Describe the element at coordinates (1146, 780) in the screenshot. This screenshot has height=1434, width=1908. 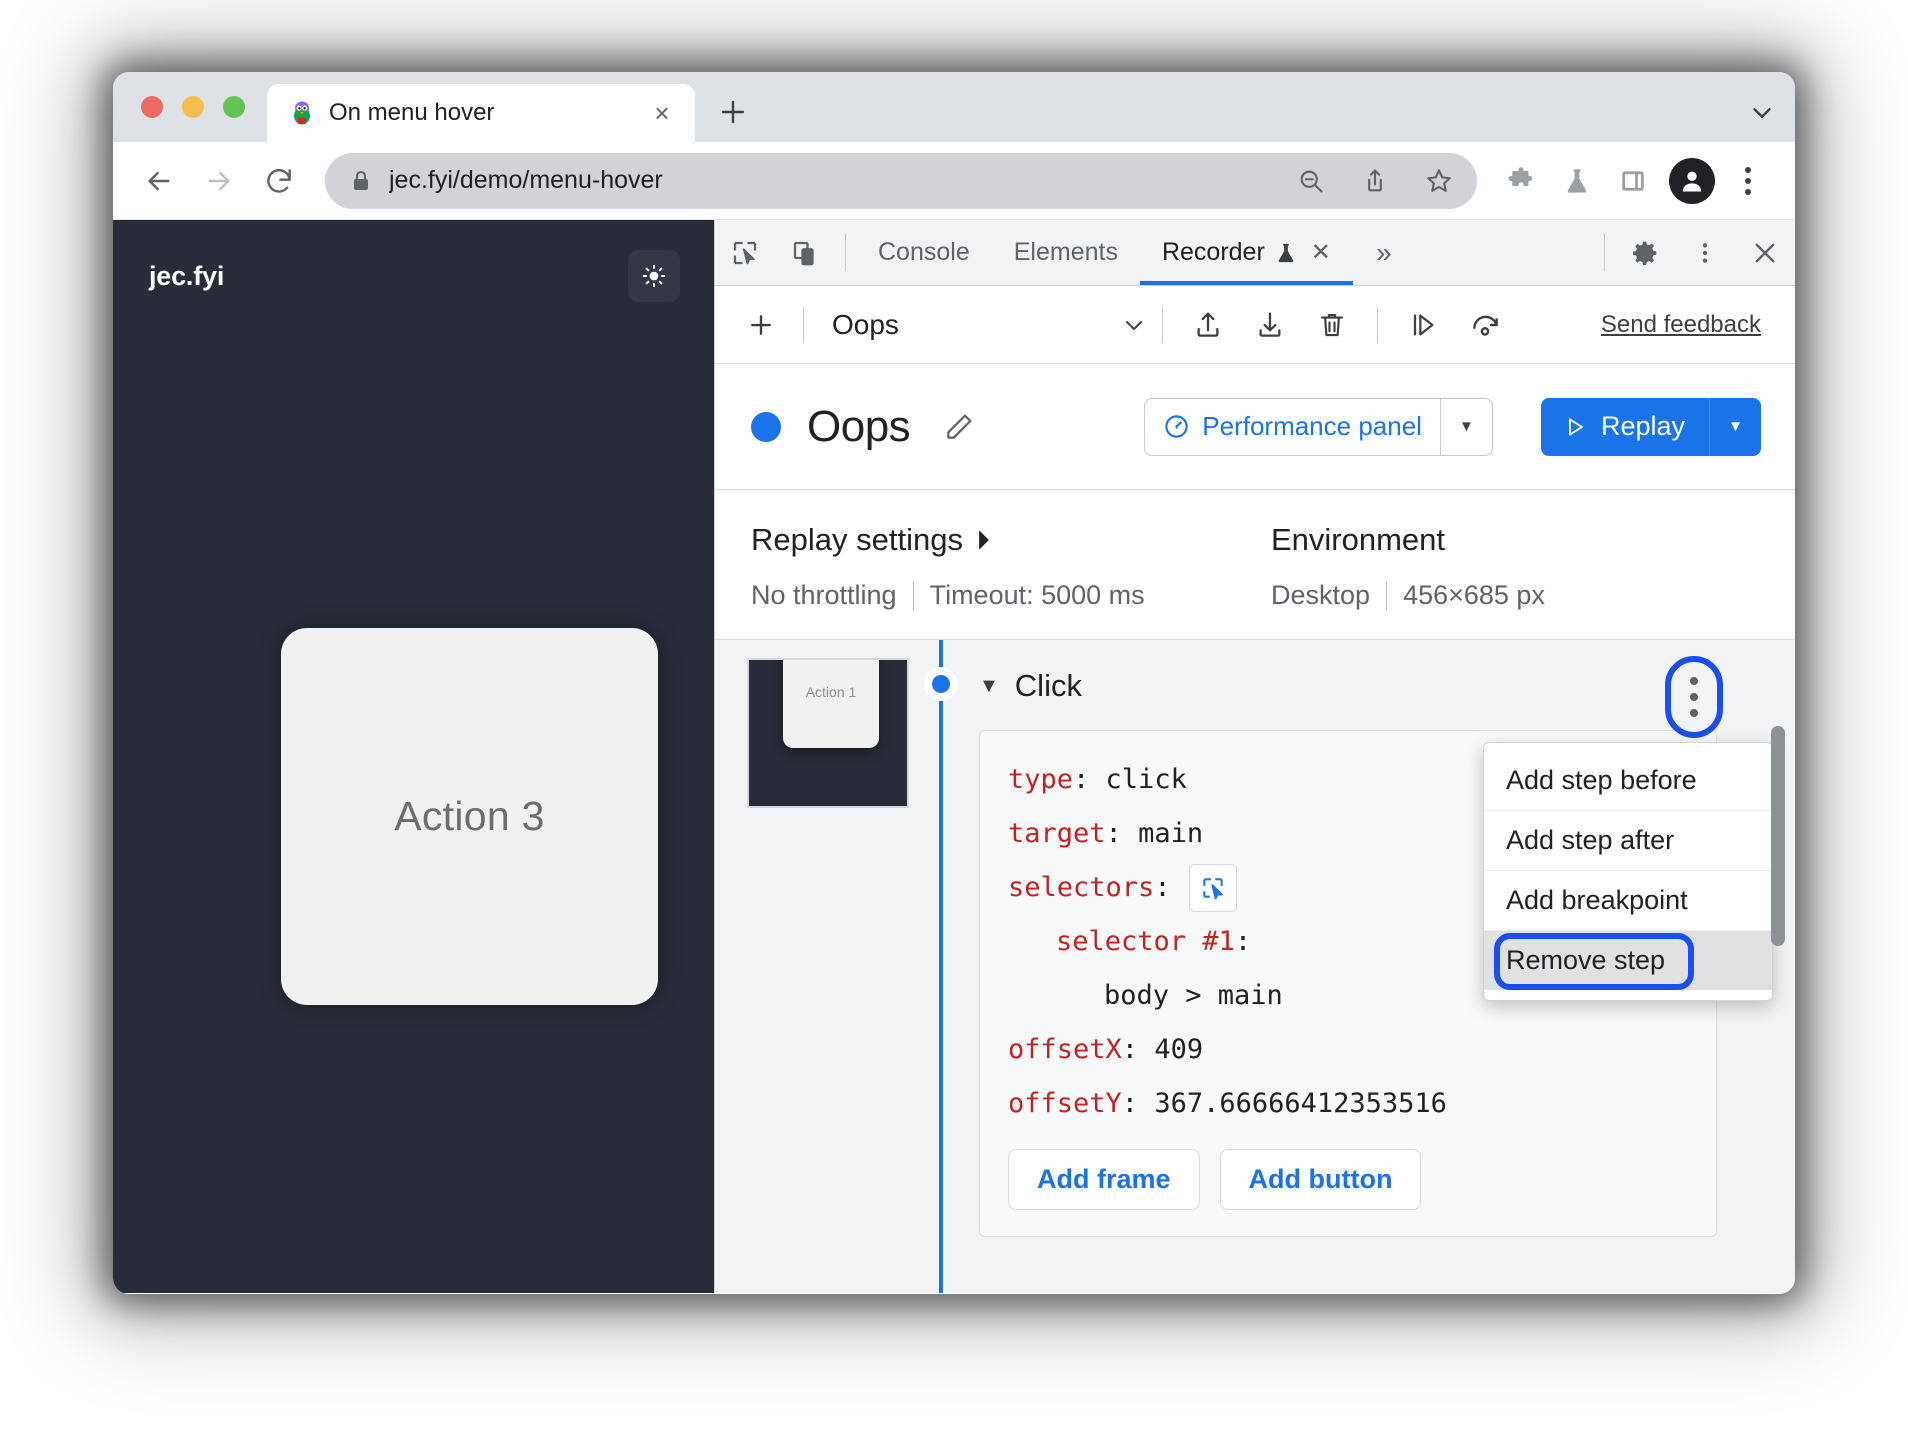
I see `code-value: click` at that location.